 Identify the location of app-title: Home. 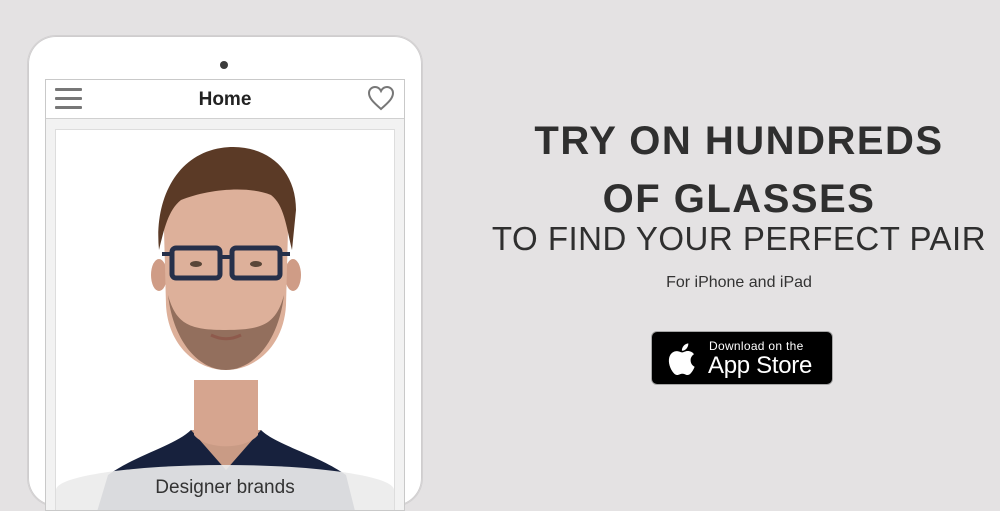
(225, 99).